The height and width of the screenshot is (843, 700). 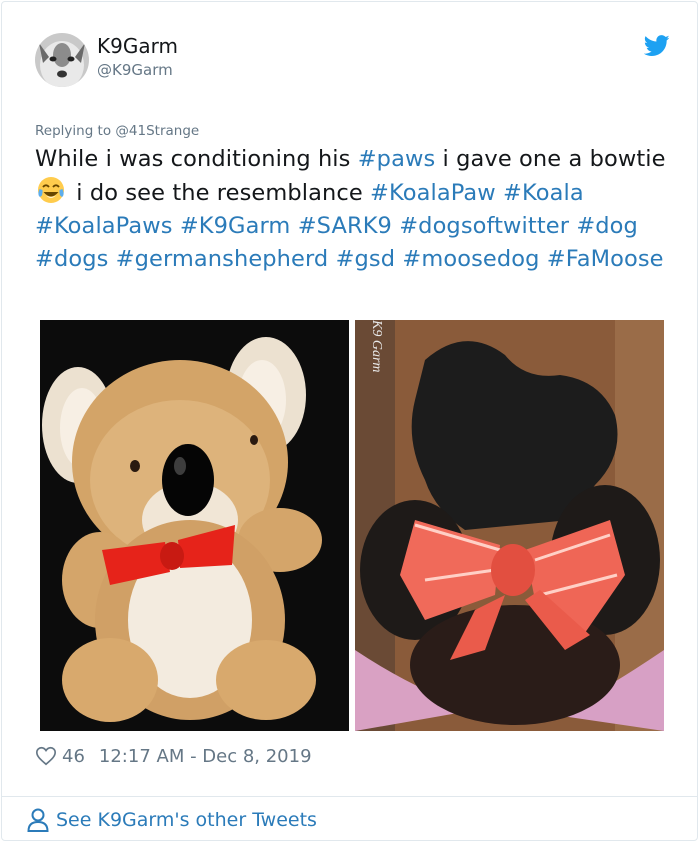 I want to click on tweet-meta: 46 12:17 AM - Dec 8, 2019, so click(x=173, y=756).